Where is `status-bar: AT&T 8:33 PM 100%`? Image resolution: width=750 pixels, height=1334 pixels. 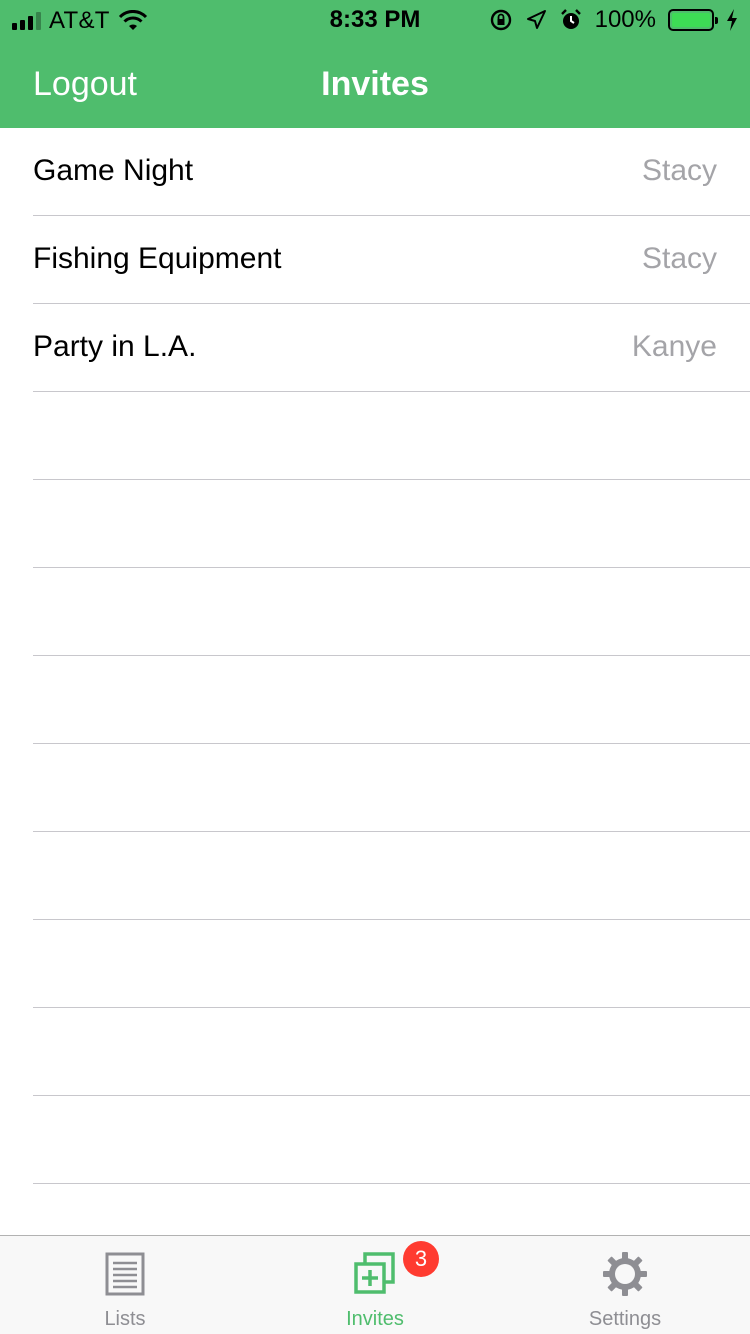 status-bar: AT&T 8:33 PM 100% is located at coordinates (375, 20).